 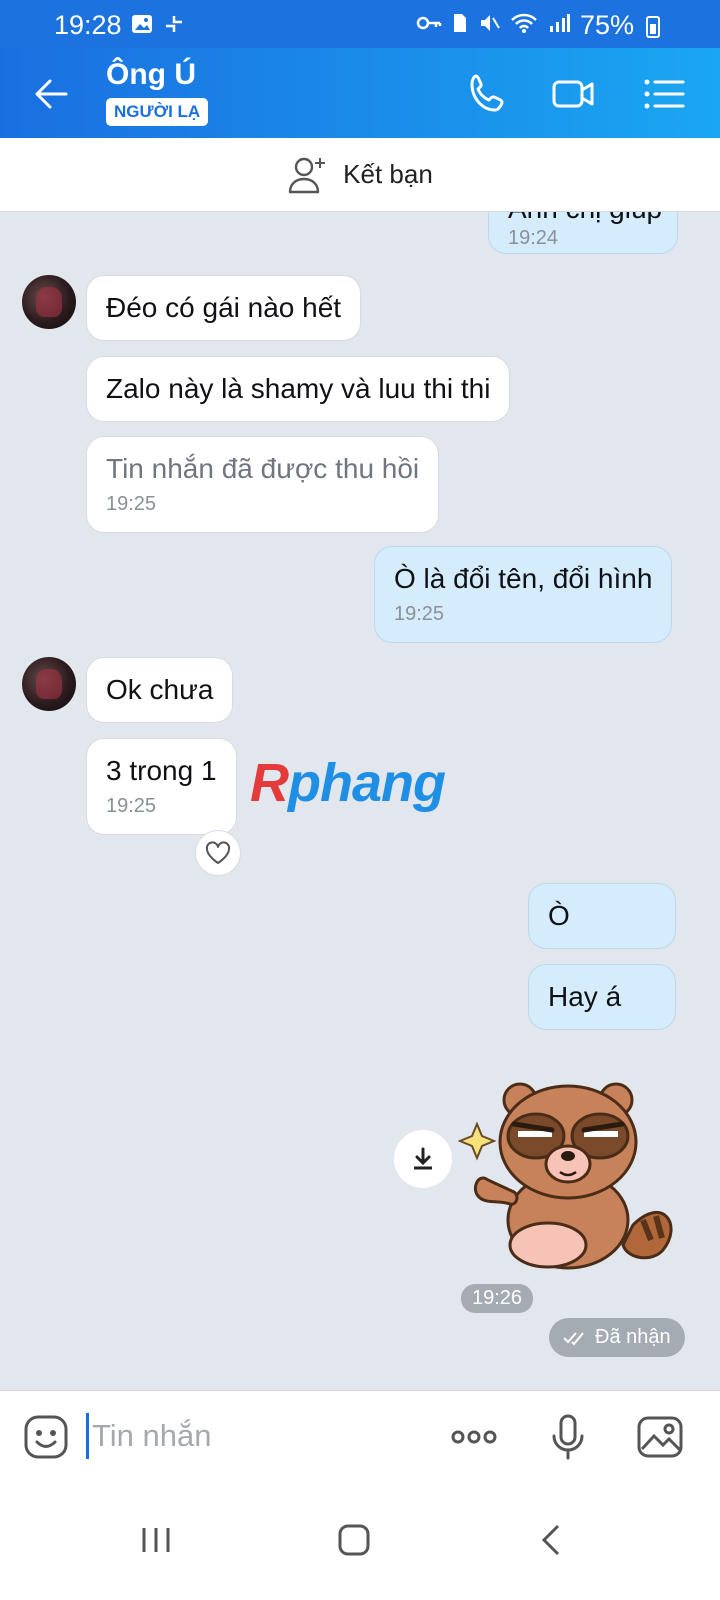 What do you see at coordinates (52, 94) in the screenshot?
I see `back-arrow-icon` at bounding box center [52, 94].